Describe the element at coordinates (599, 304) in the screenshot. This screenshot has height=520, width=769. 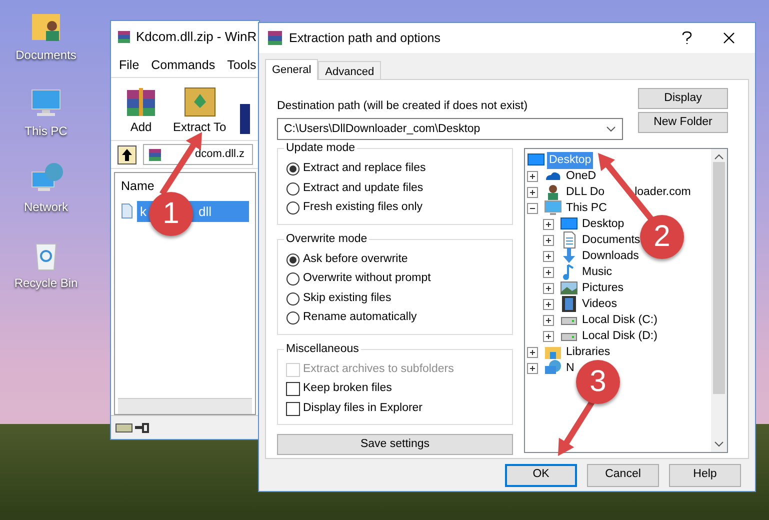
I see `tree-item: Videos` at that location.